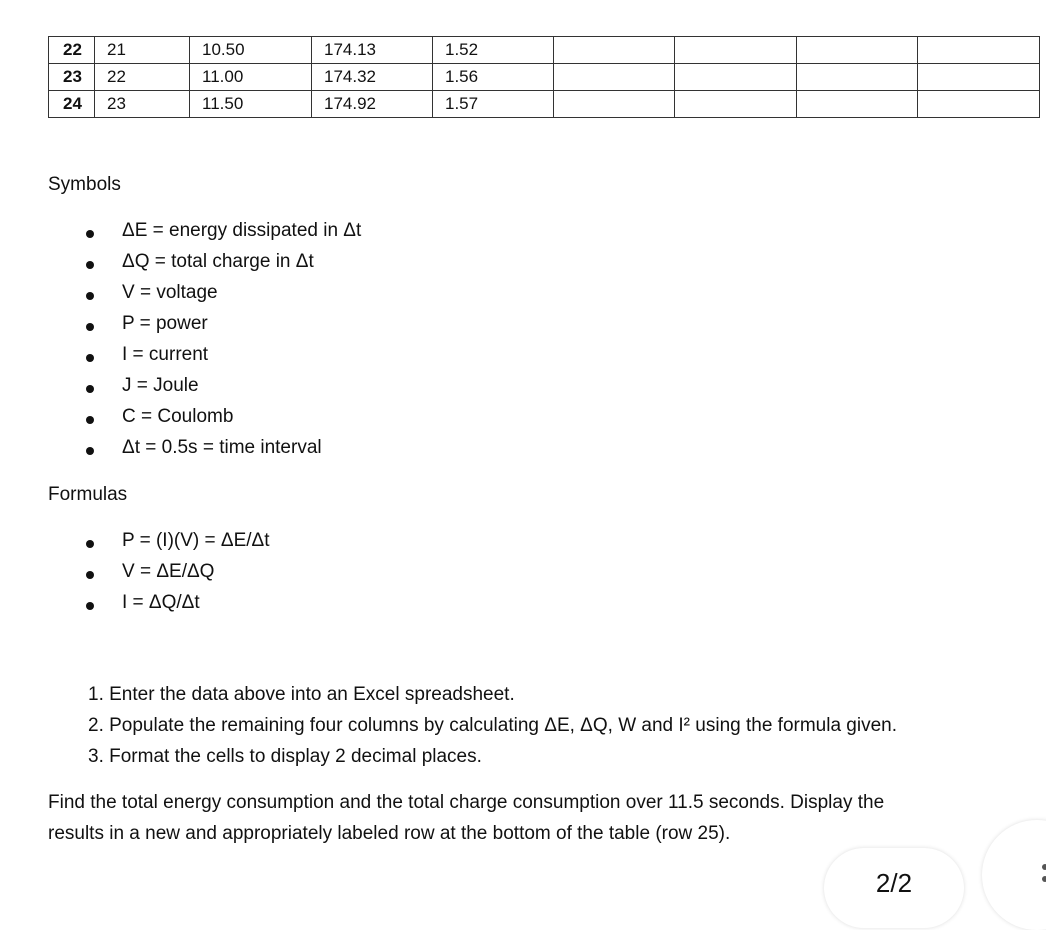  What do you see at coordinates (242, 230) in the screenshot?
I see `symbol-item: ΔE = energy dissipated in Δt` at bounding box center [242, 230].